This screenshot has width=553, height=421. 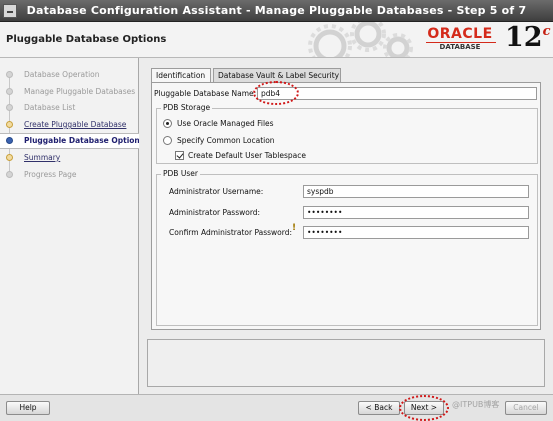 I want to click on version-suffix: c, so click(x=546, y=31).